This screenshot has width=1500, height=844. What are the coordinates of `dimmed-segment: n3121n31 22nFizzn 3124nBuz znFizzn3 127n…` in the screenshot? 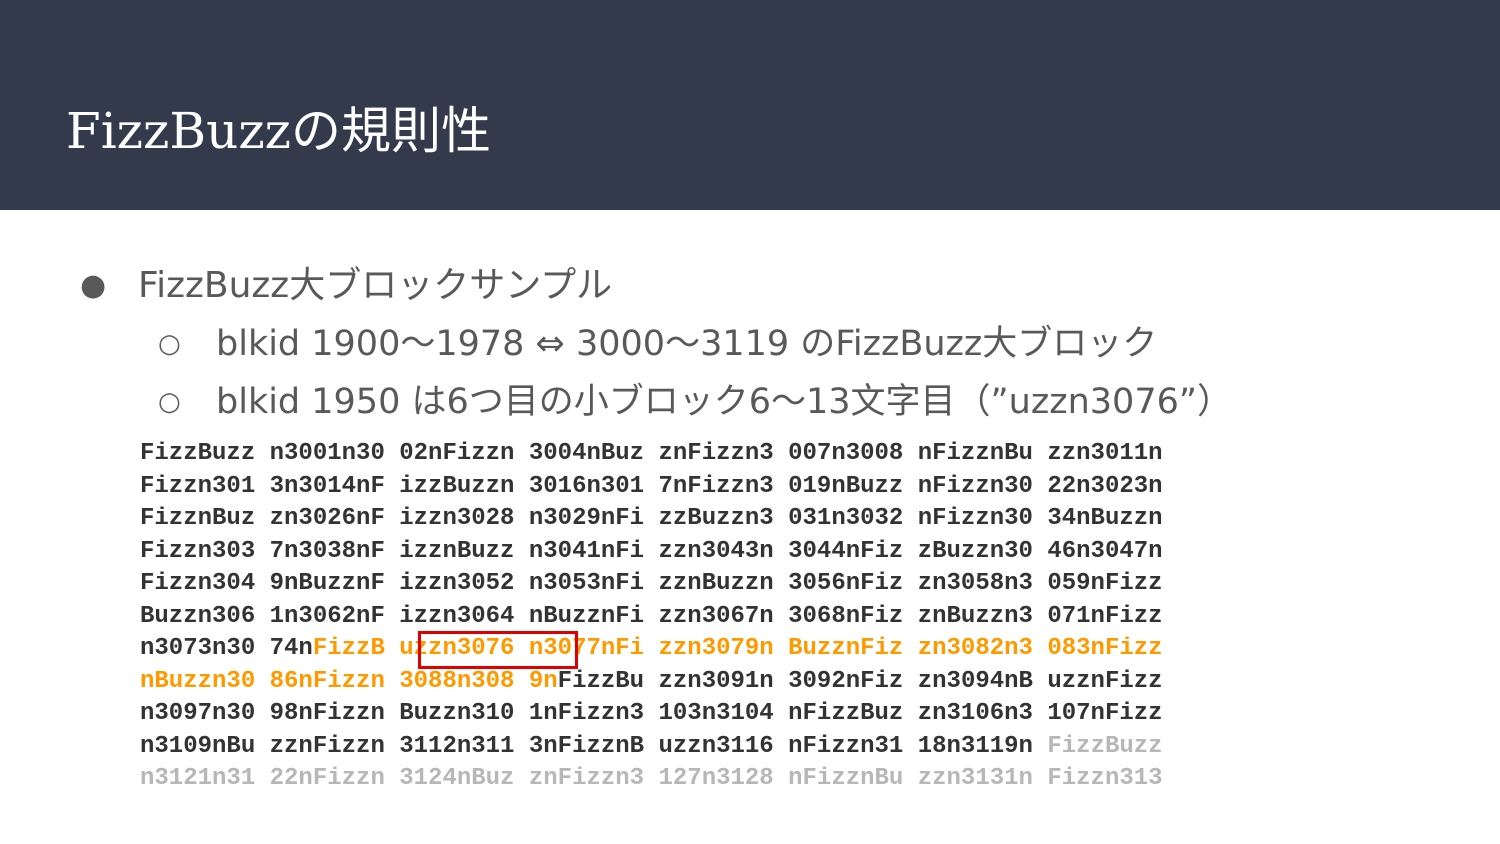 It's located at (651, 778).